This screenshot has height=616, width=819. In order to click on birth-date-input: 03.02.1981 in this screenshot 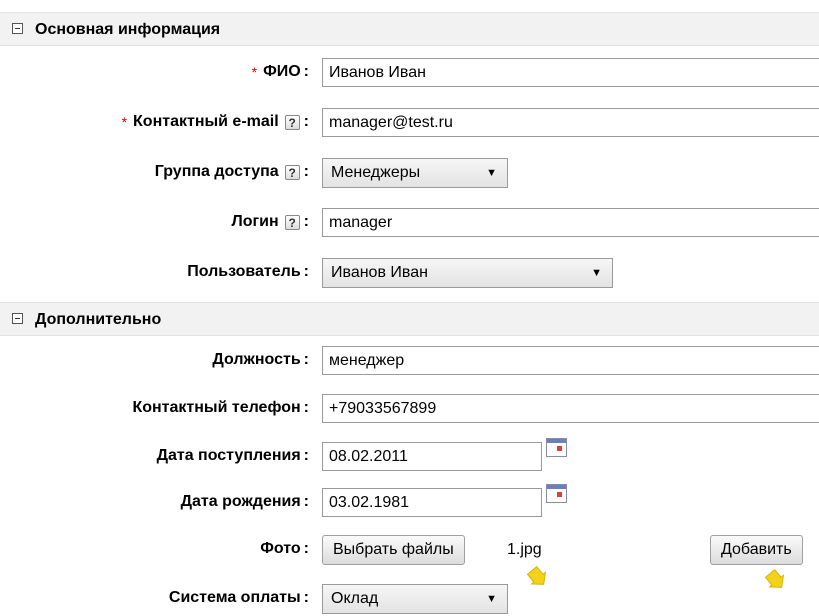, I will do `click(432, 502)`.